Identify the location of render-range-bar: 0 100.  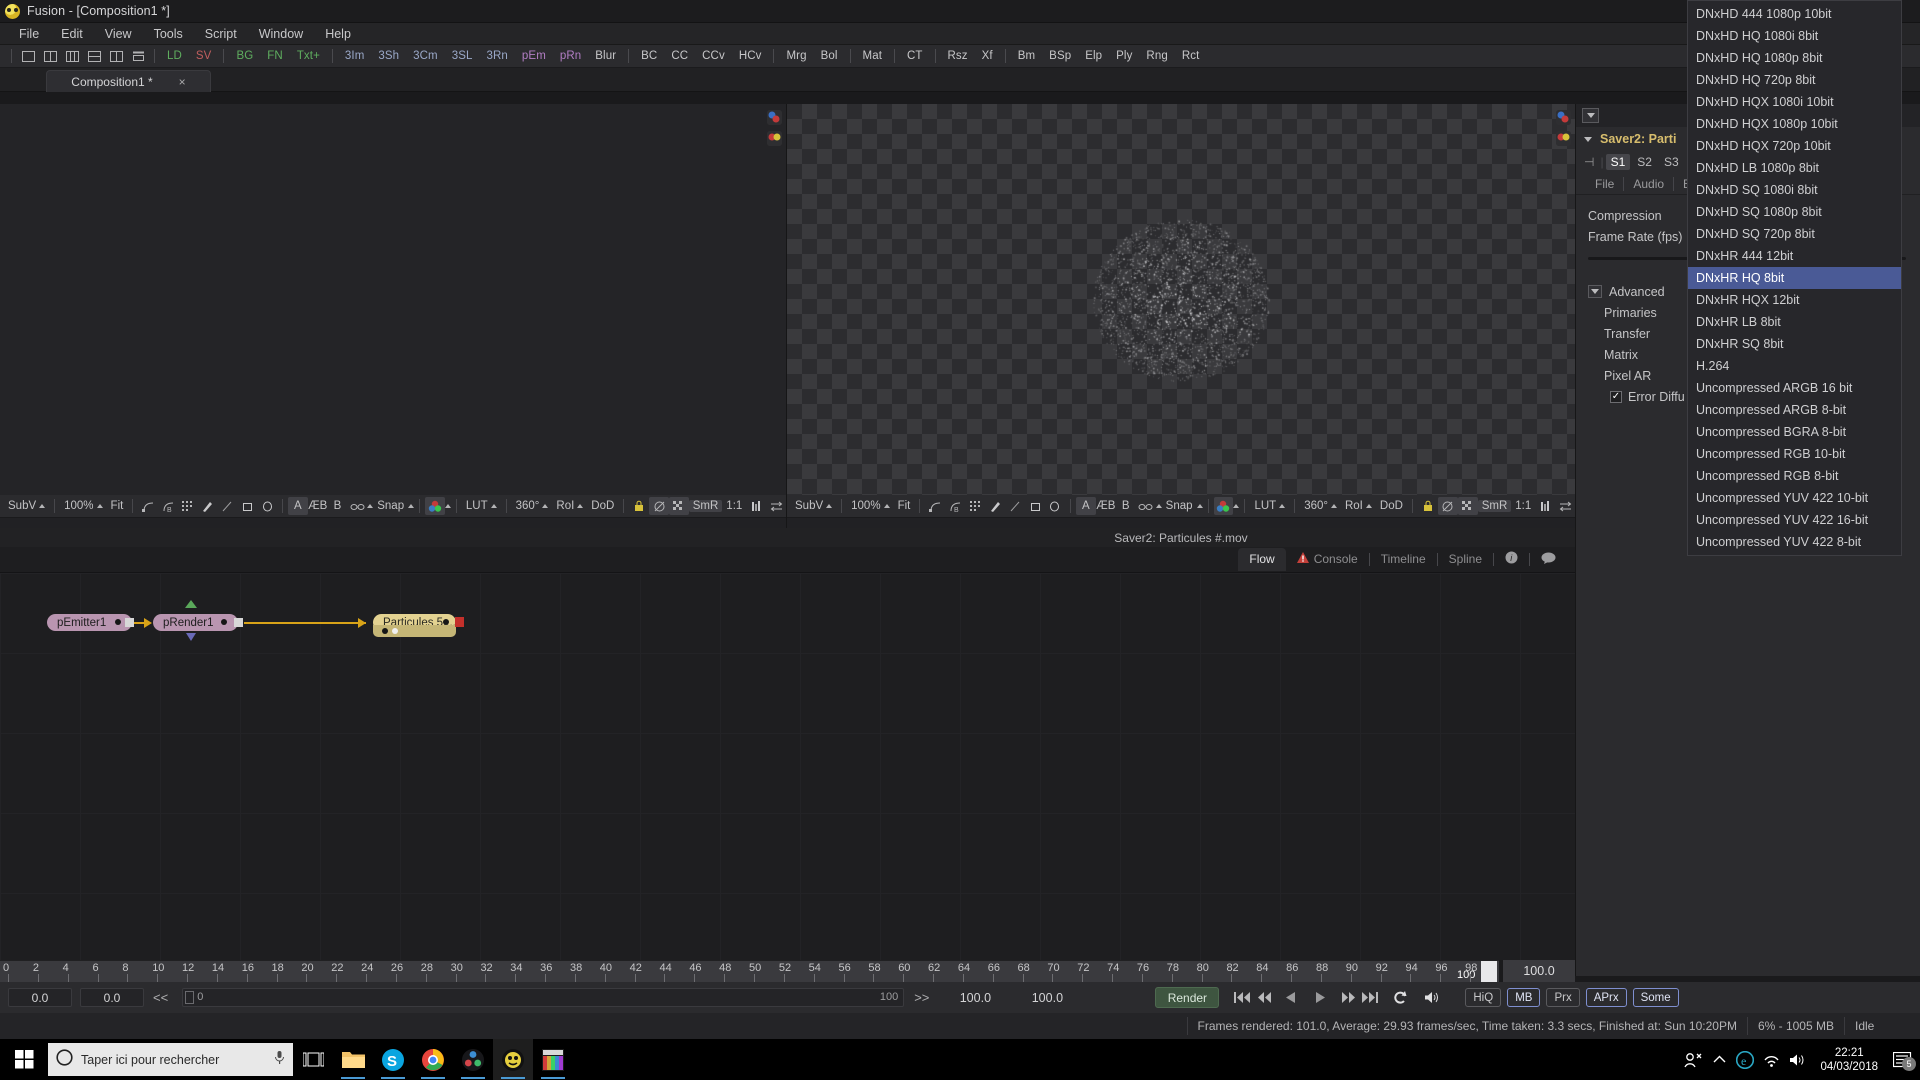
(543, 997).